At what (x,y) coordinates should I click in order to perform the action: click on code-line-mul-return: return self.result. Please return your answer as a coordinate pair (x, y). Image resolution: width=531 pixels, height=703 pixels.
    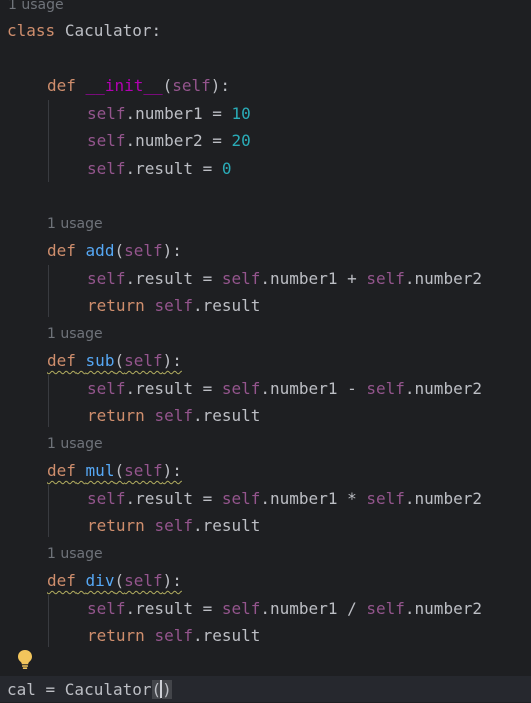
    Looking at the image, I should click on (265, 525).